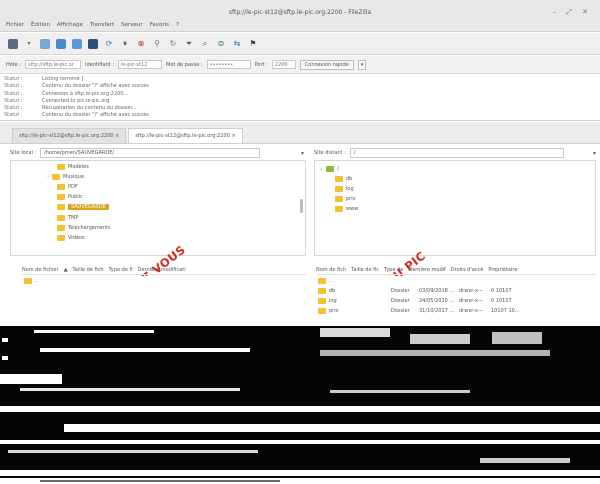 This screenshot has width=600, height=484. What do you see at coordinates (83, 207) in the screenshot?
I see `tree-item-selected: SAUVEGARDE` at bounding box center [83, 207].